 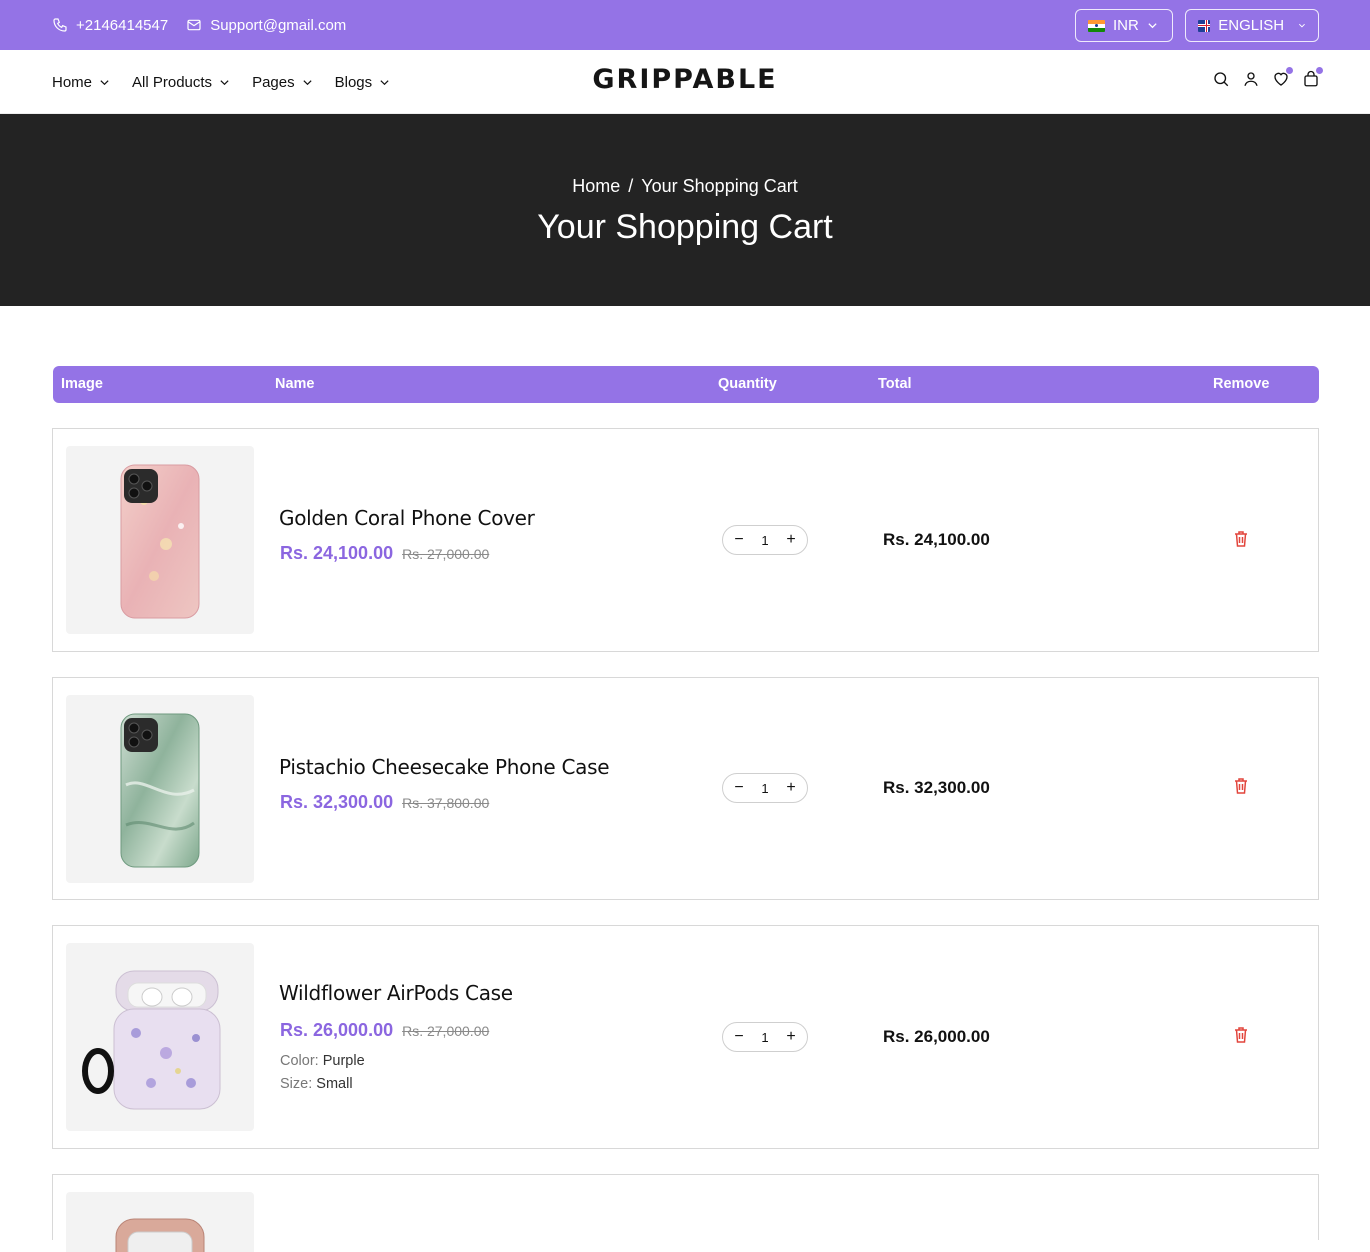 What do you see at coordinates (337, 553) in the screenshot?
I see `sale-price: Rs. 24,100.00` at bounding box center [337, 553].